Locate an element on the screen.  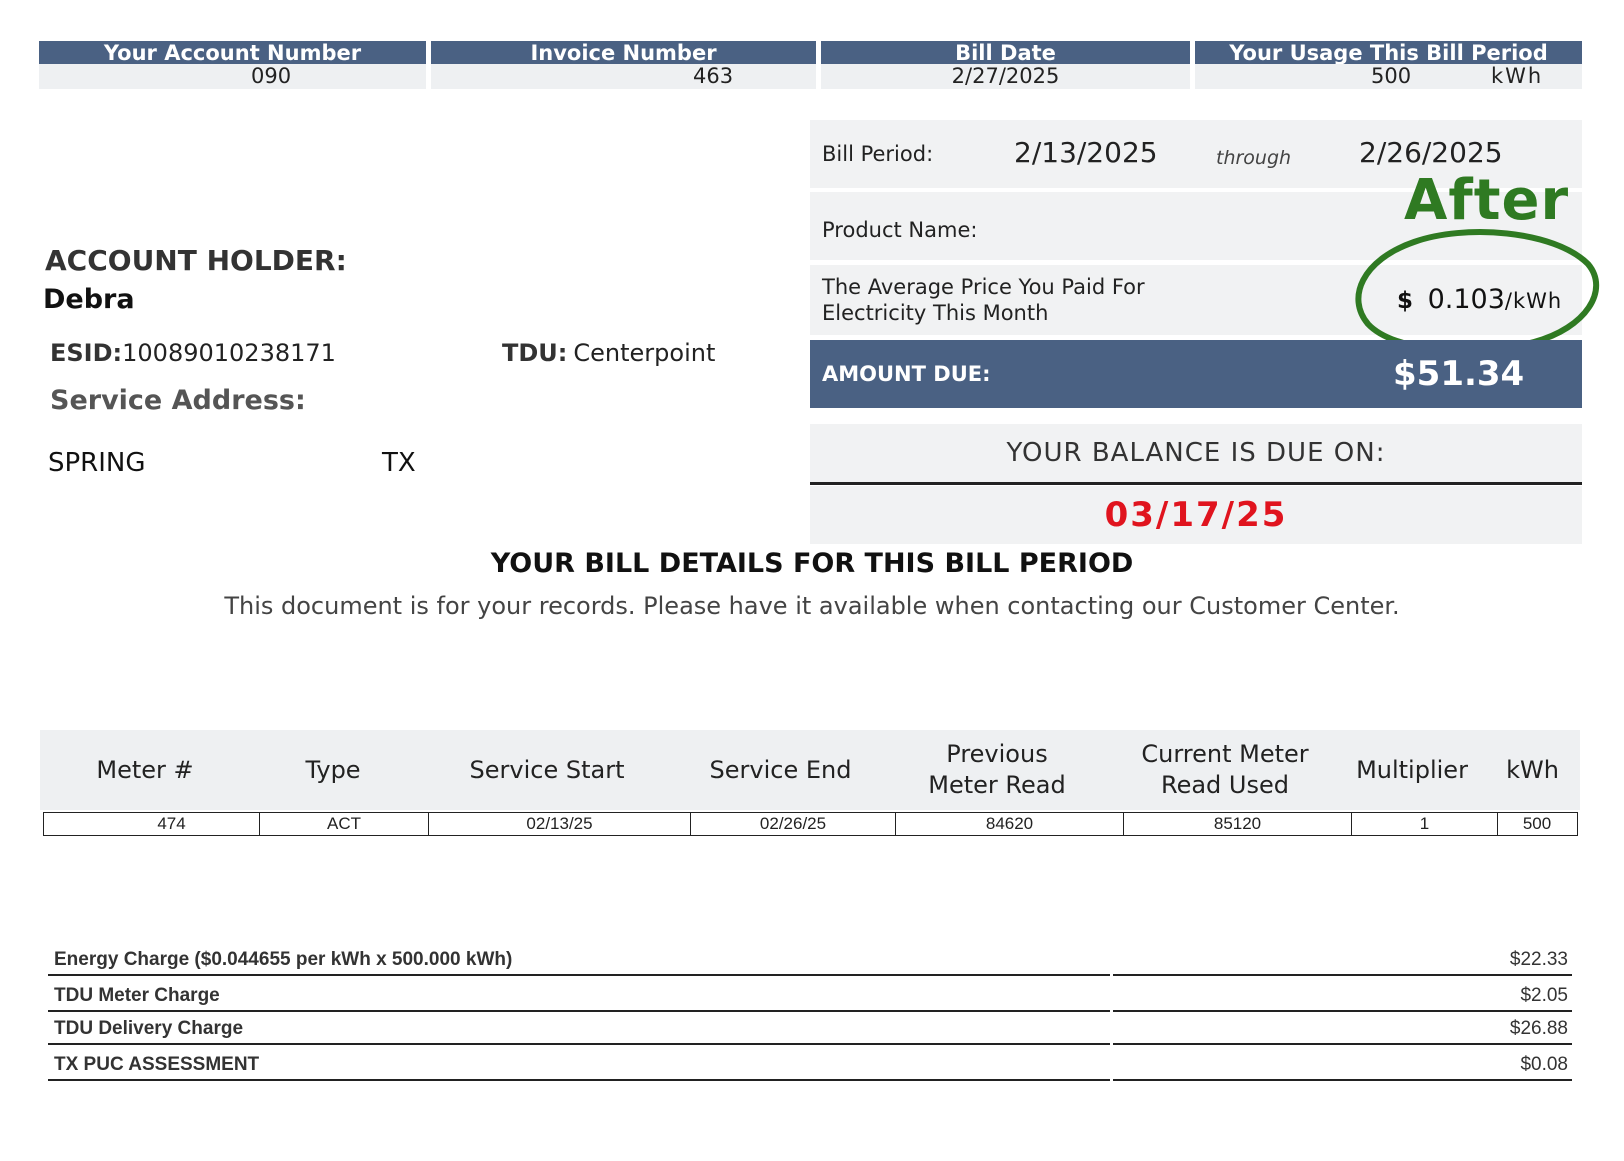
col-previous-read: Previous Meter Read is located at coordinates (997, 769).